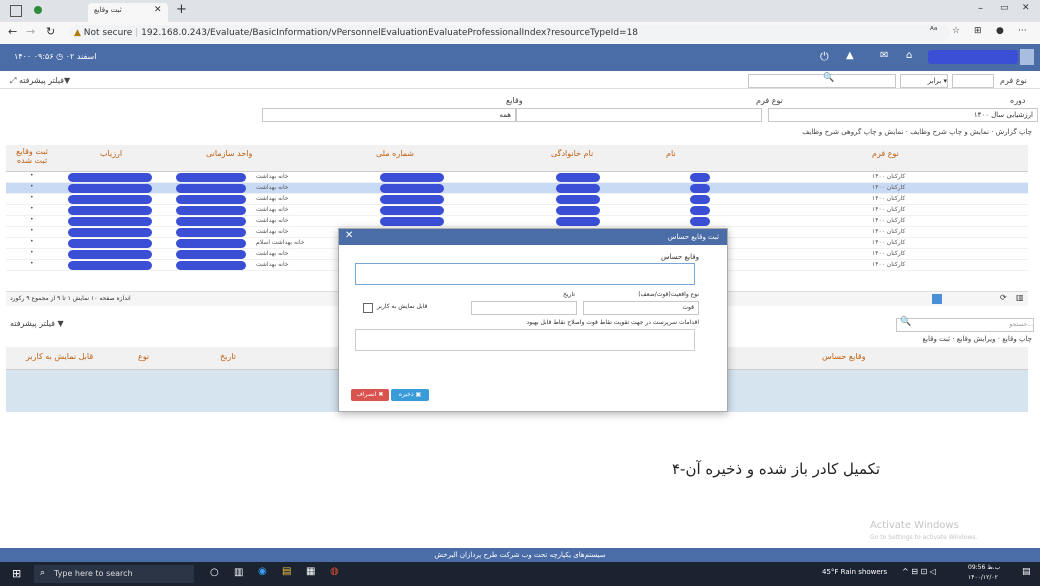 Image resolution: width=1040 pixels, height=586 pixels. What do you see at coordinates (572, 153) in the screenshot?
I see `col-family: نام خانوادگی` at bounding box center [572, 153].